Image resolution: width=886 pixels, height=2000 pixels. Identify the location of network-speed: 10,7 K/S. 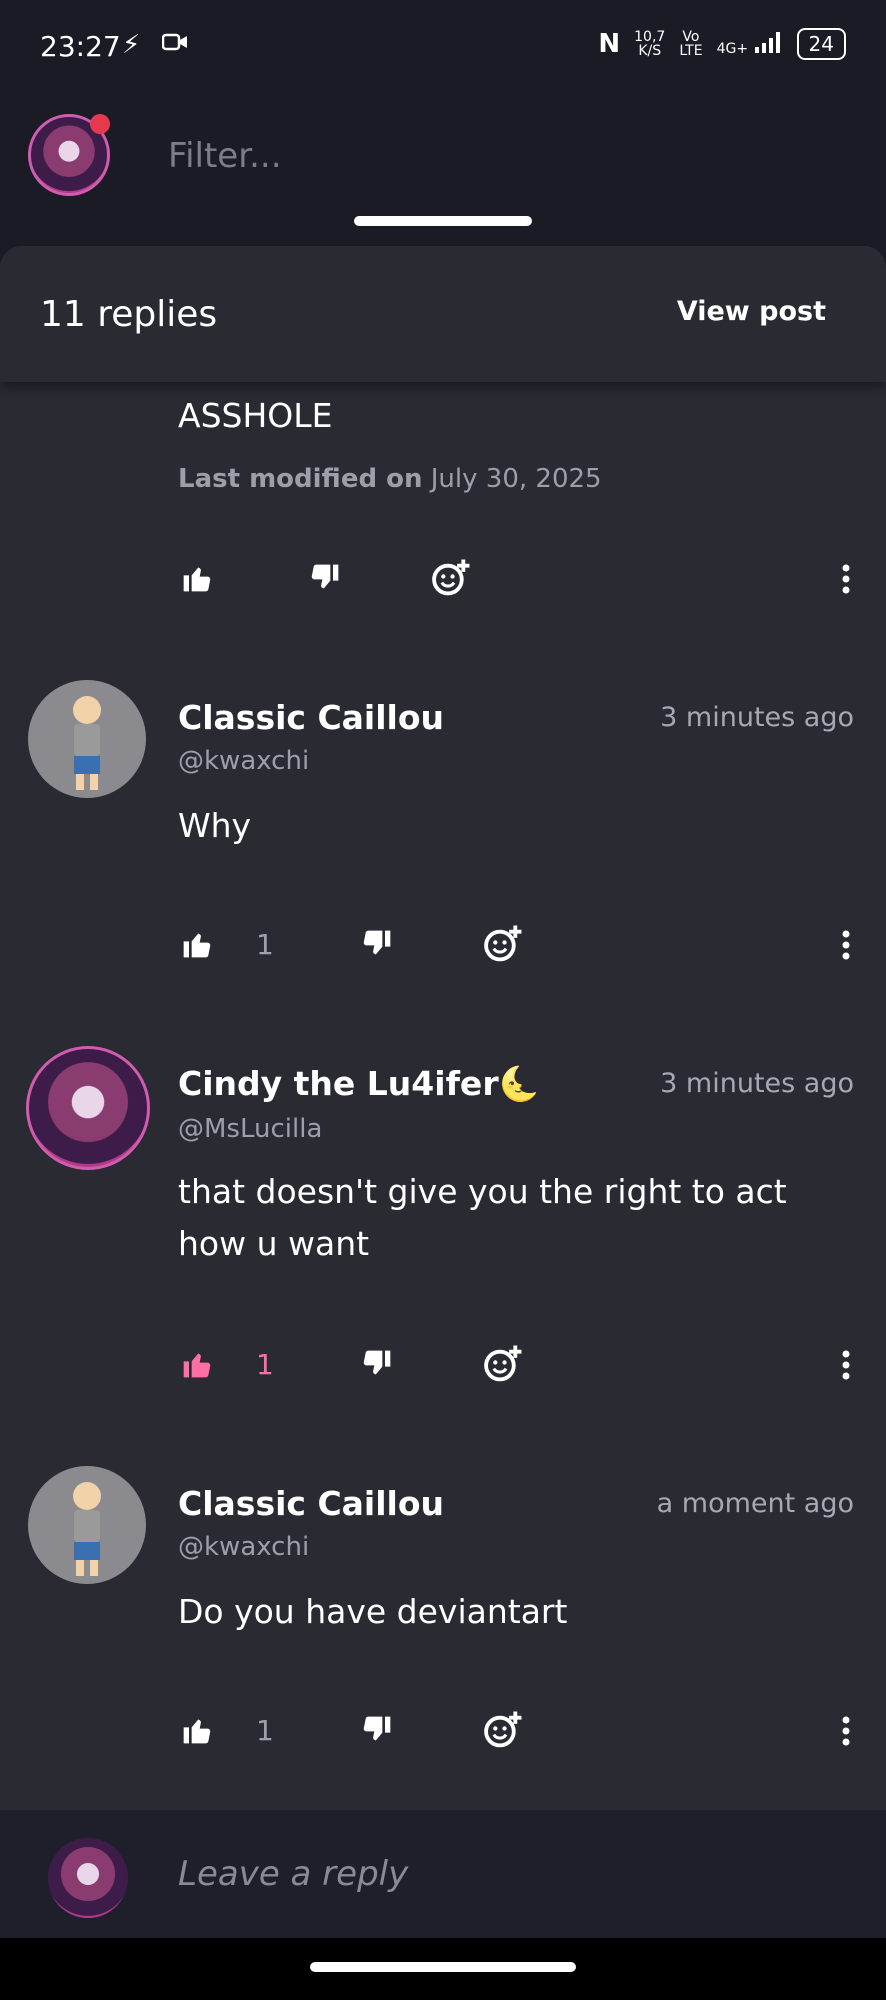
(650, 44).